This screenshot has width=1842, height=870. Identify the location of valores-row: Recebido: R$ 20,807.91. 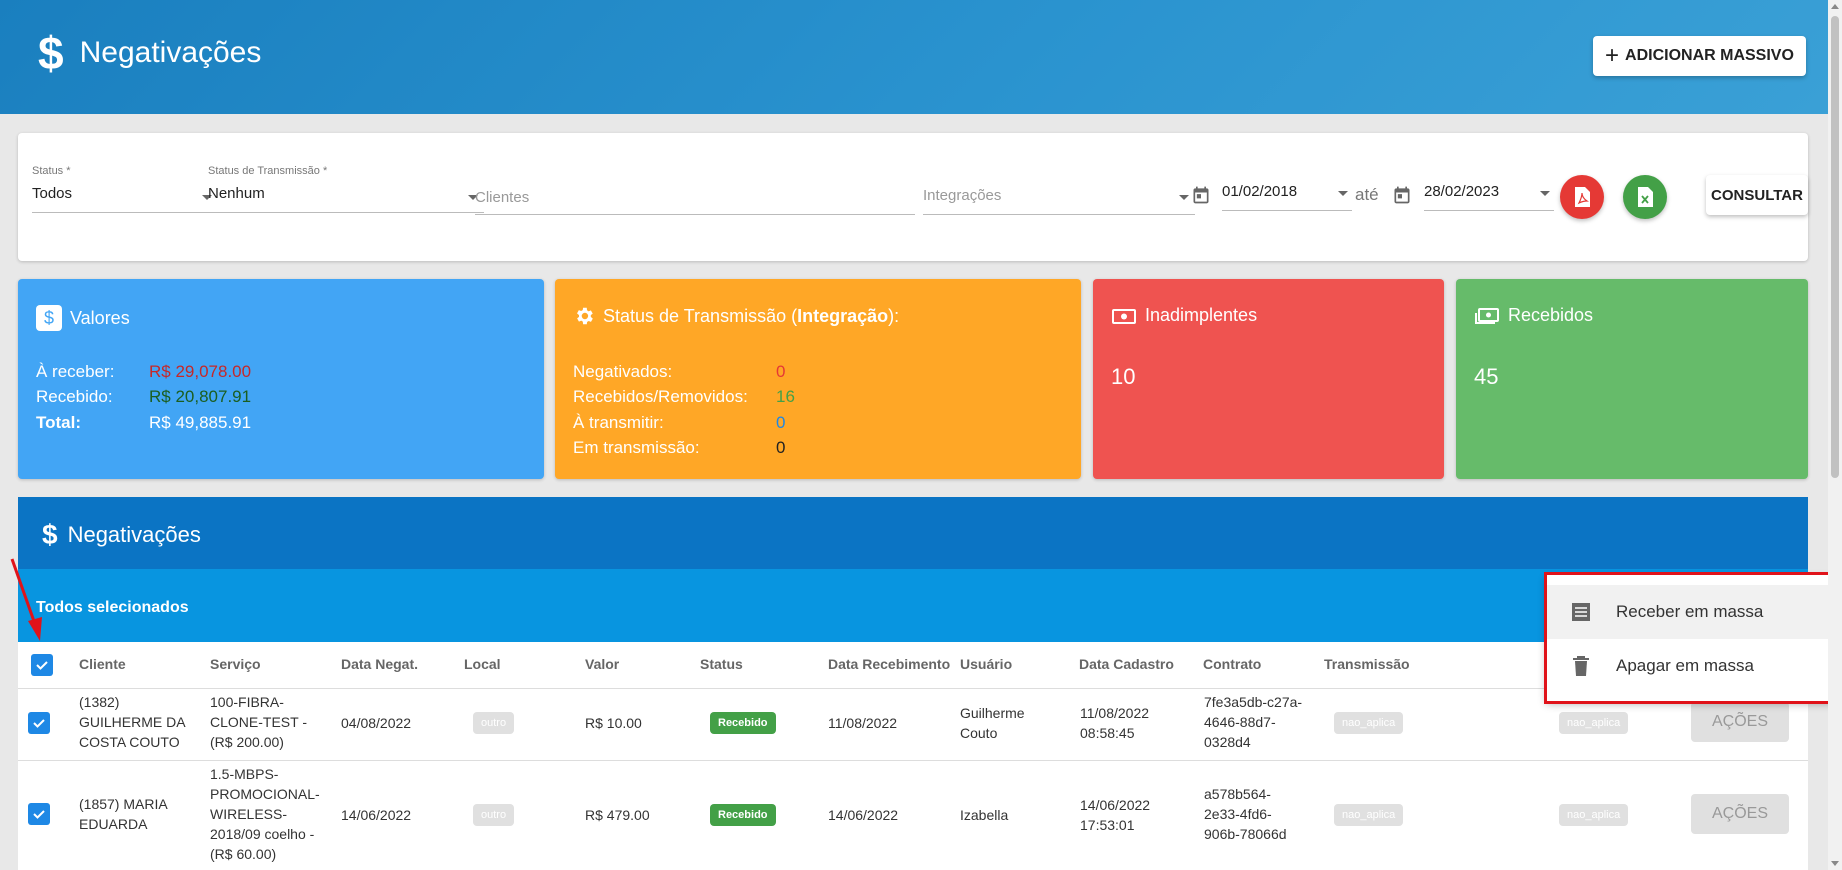
(143, 397).